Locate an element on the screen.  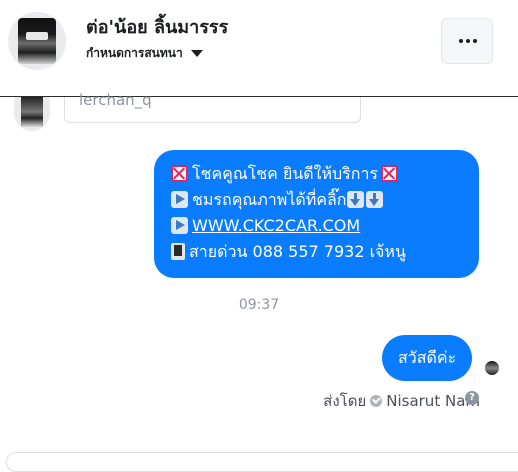
phone-icon is located at coordinates (178, 251).